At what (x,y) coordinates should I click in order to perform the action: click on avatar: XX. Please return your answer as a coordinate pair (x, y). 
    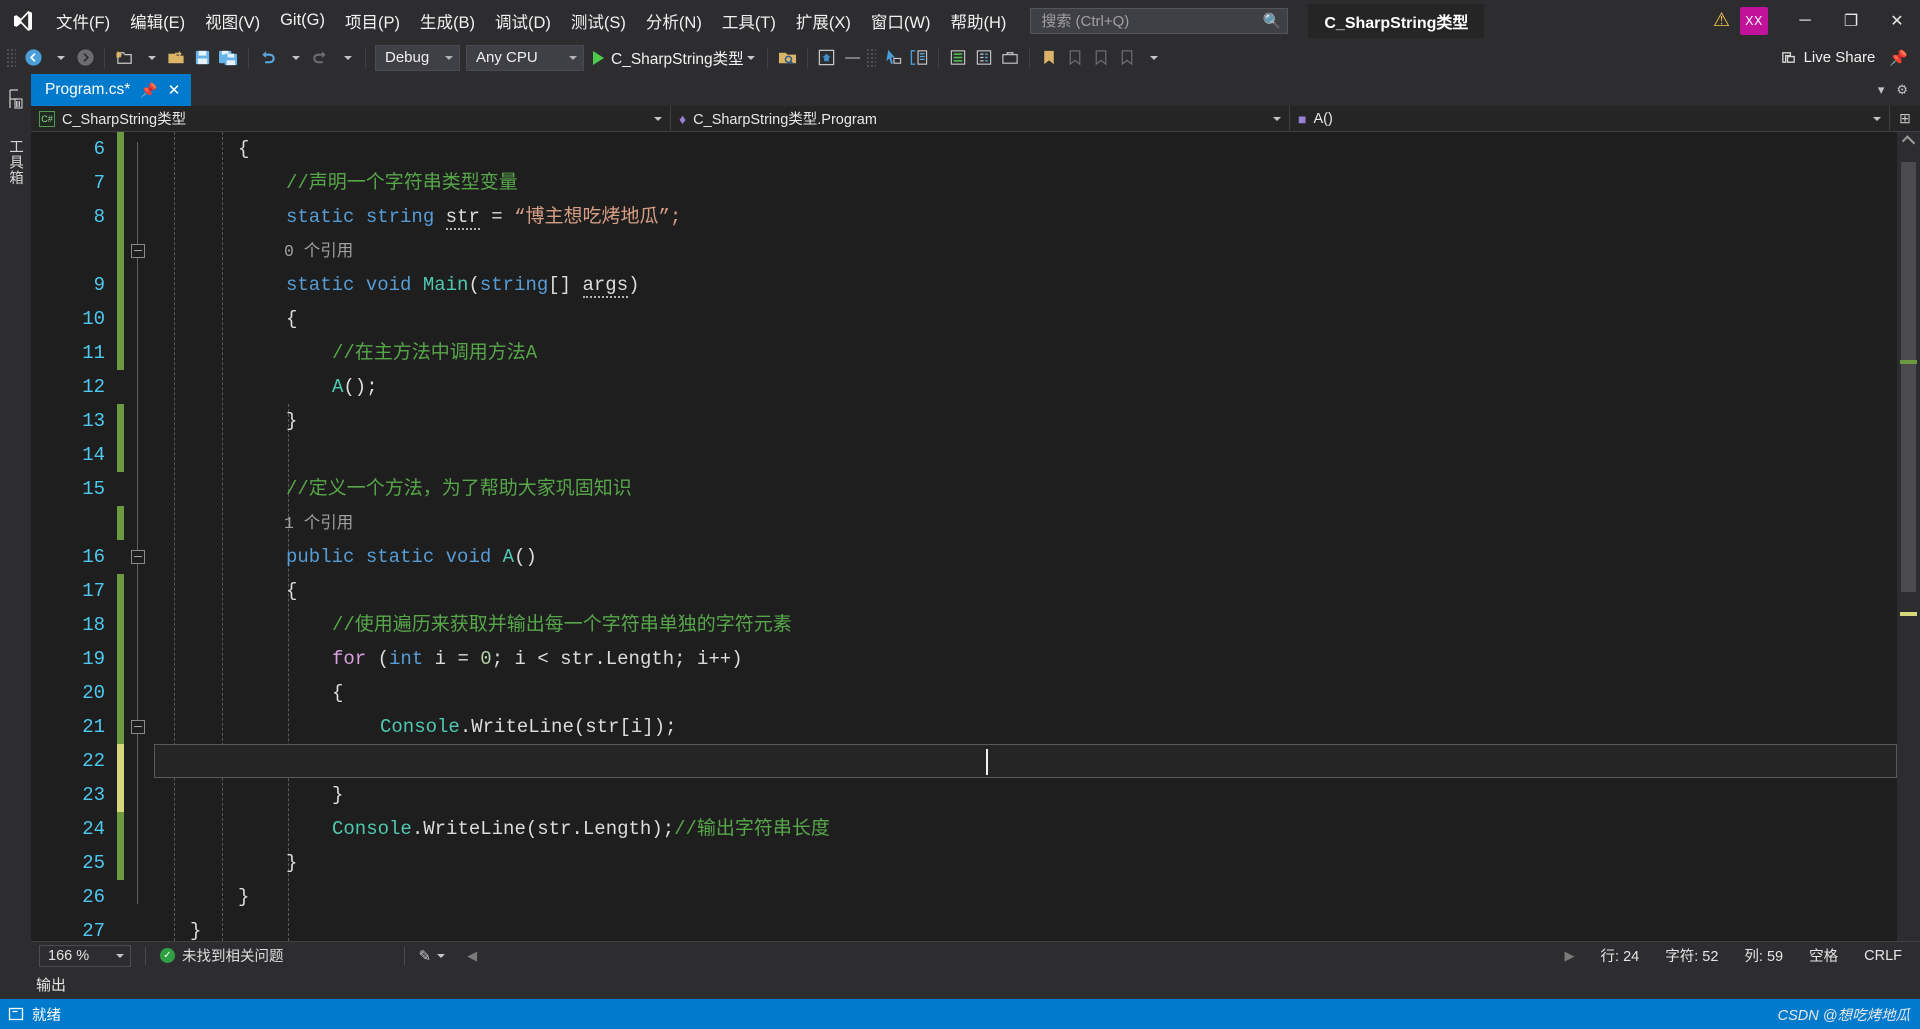
    Looking at the image, I should click on (1754, 20).